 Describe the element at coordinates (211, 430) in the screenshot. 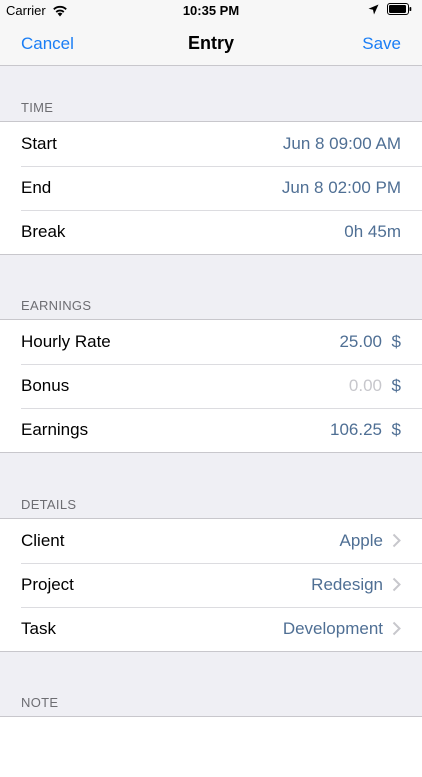

I see `earnings-row: Earnings 106.25 $` at that location.